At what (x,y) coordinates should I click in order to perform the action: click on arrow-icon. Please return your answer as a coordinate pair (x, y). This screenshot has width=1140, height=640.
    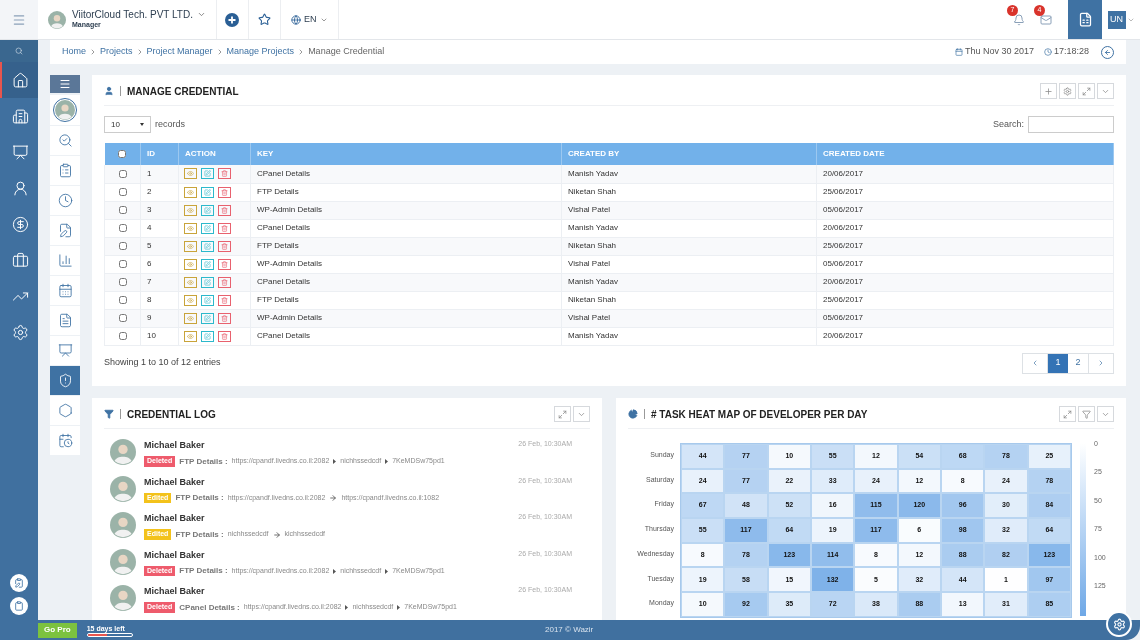
    Looking at the image, I should click on (276, 534).